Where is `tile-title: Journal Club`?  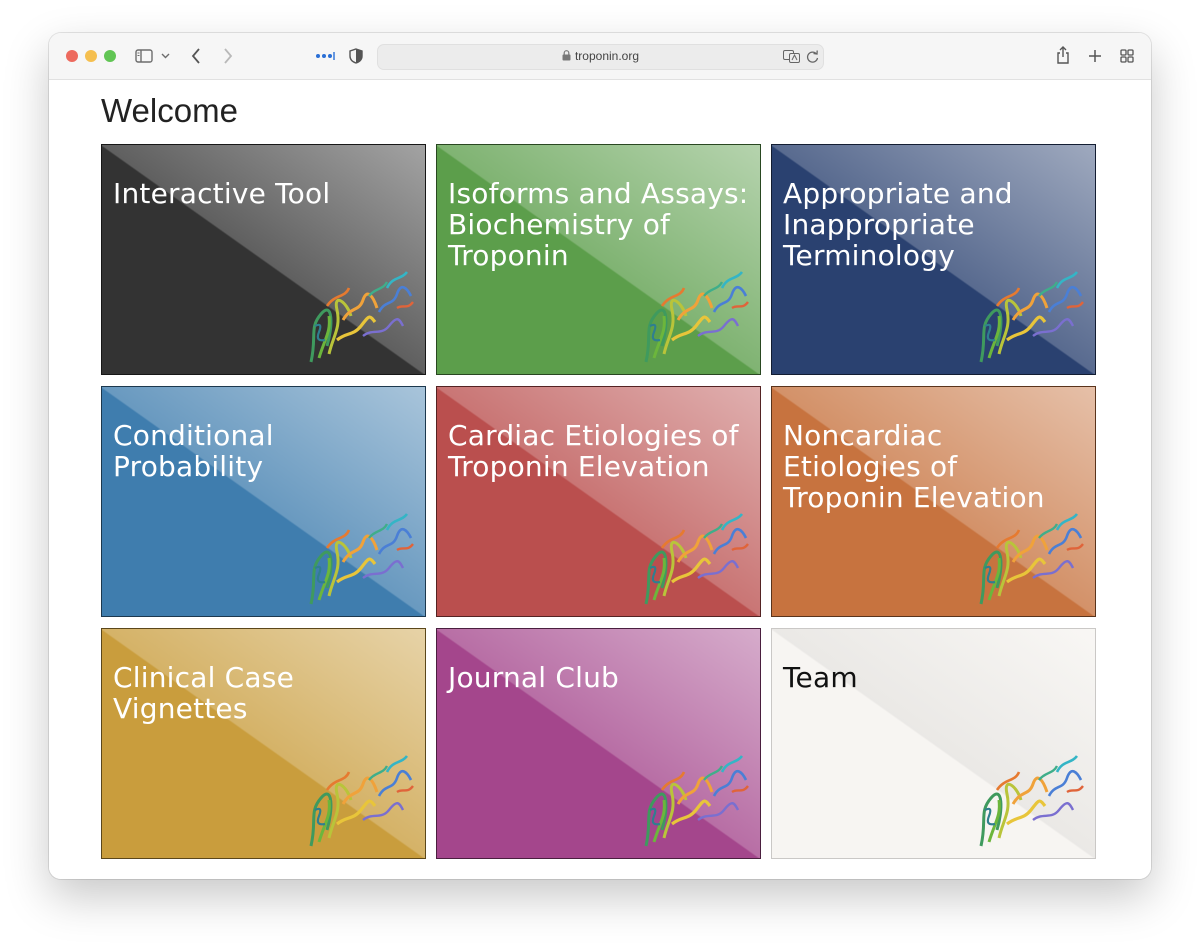 tile-title: Journal Club is located at coordinates (533, 677).